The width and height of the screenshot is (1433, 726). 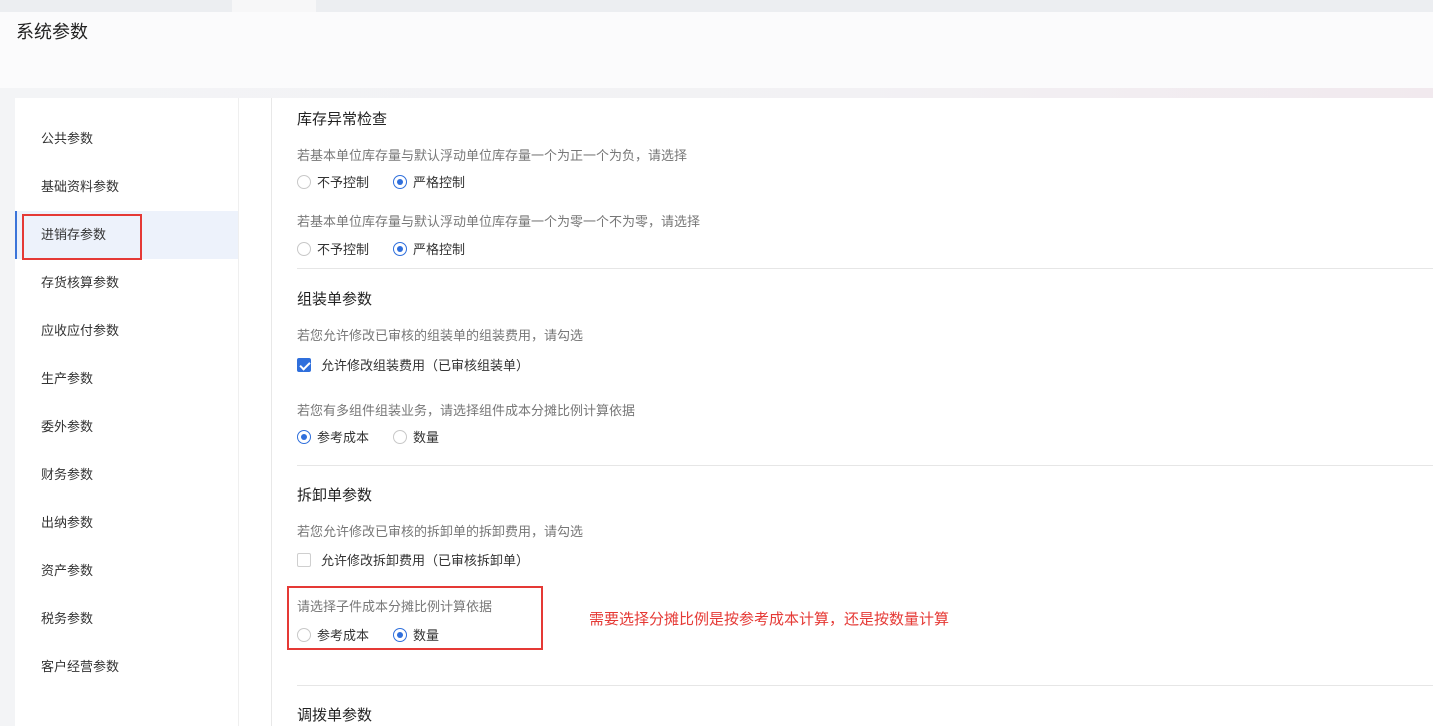 I want to click on sidebar-item-cashier: 出纳参数, so click(x=126, y=523).